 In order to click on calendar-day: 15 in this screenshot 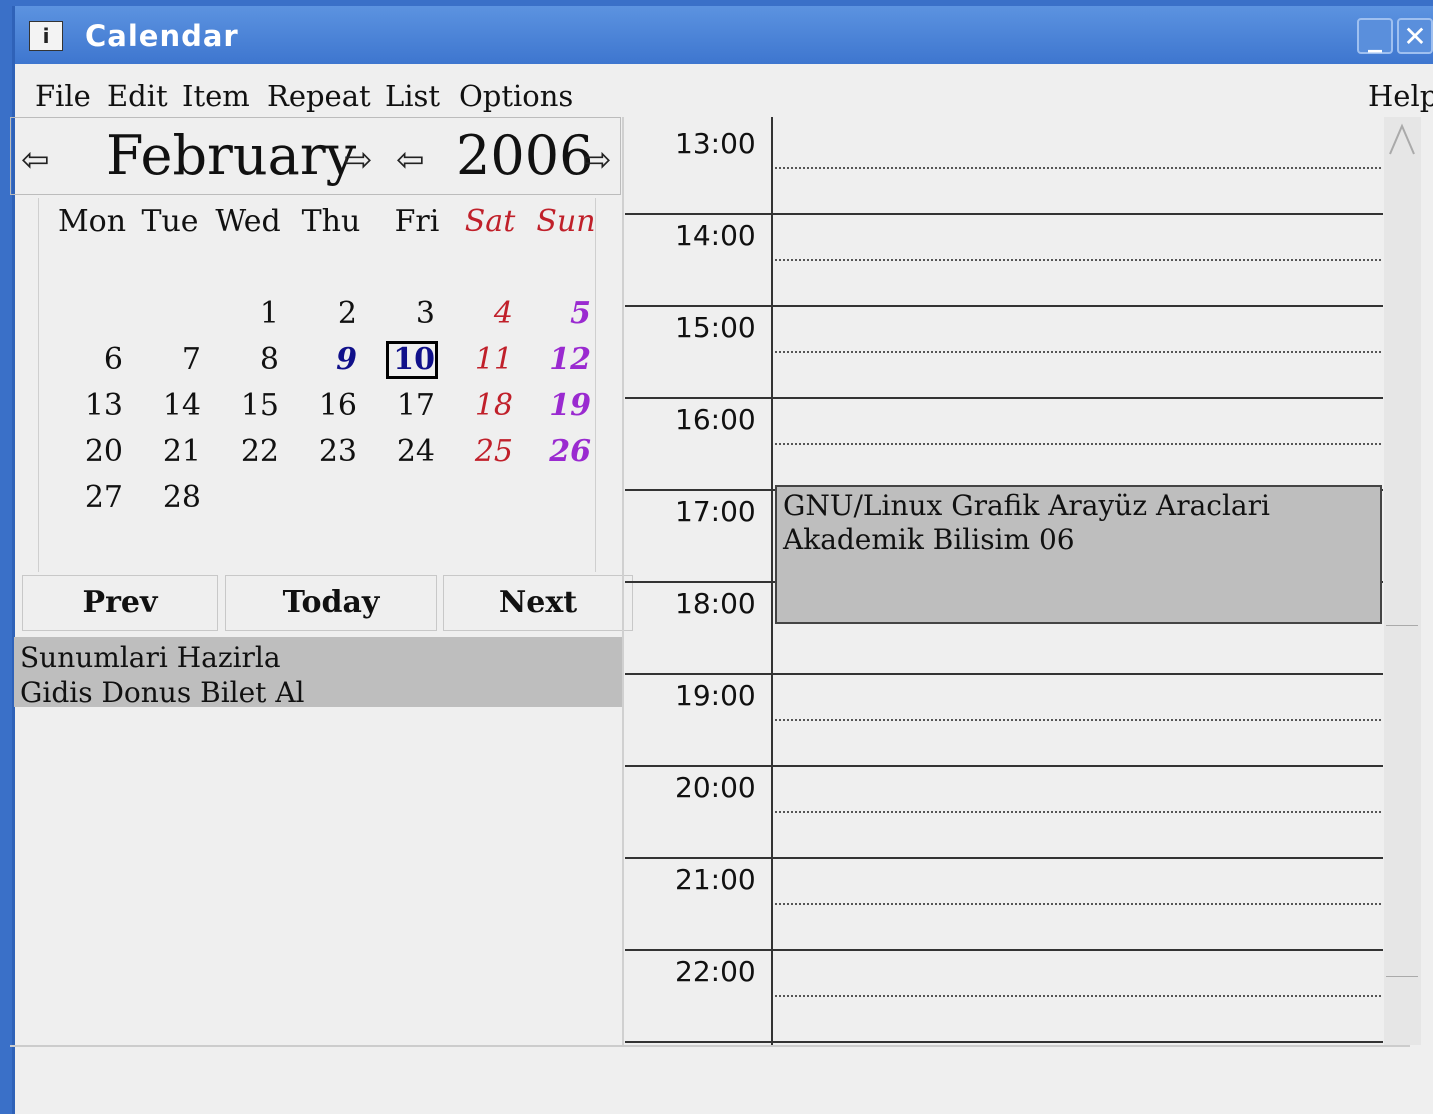, I will do `click(244, 405)`.